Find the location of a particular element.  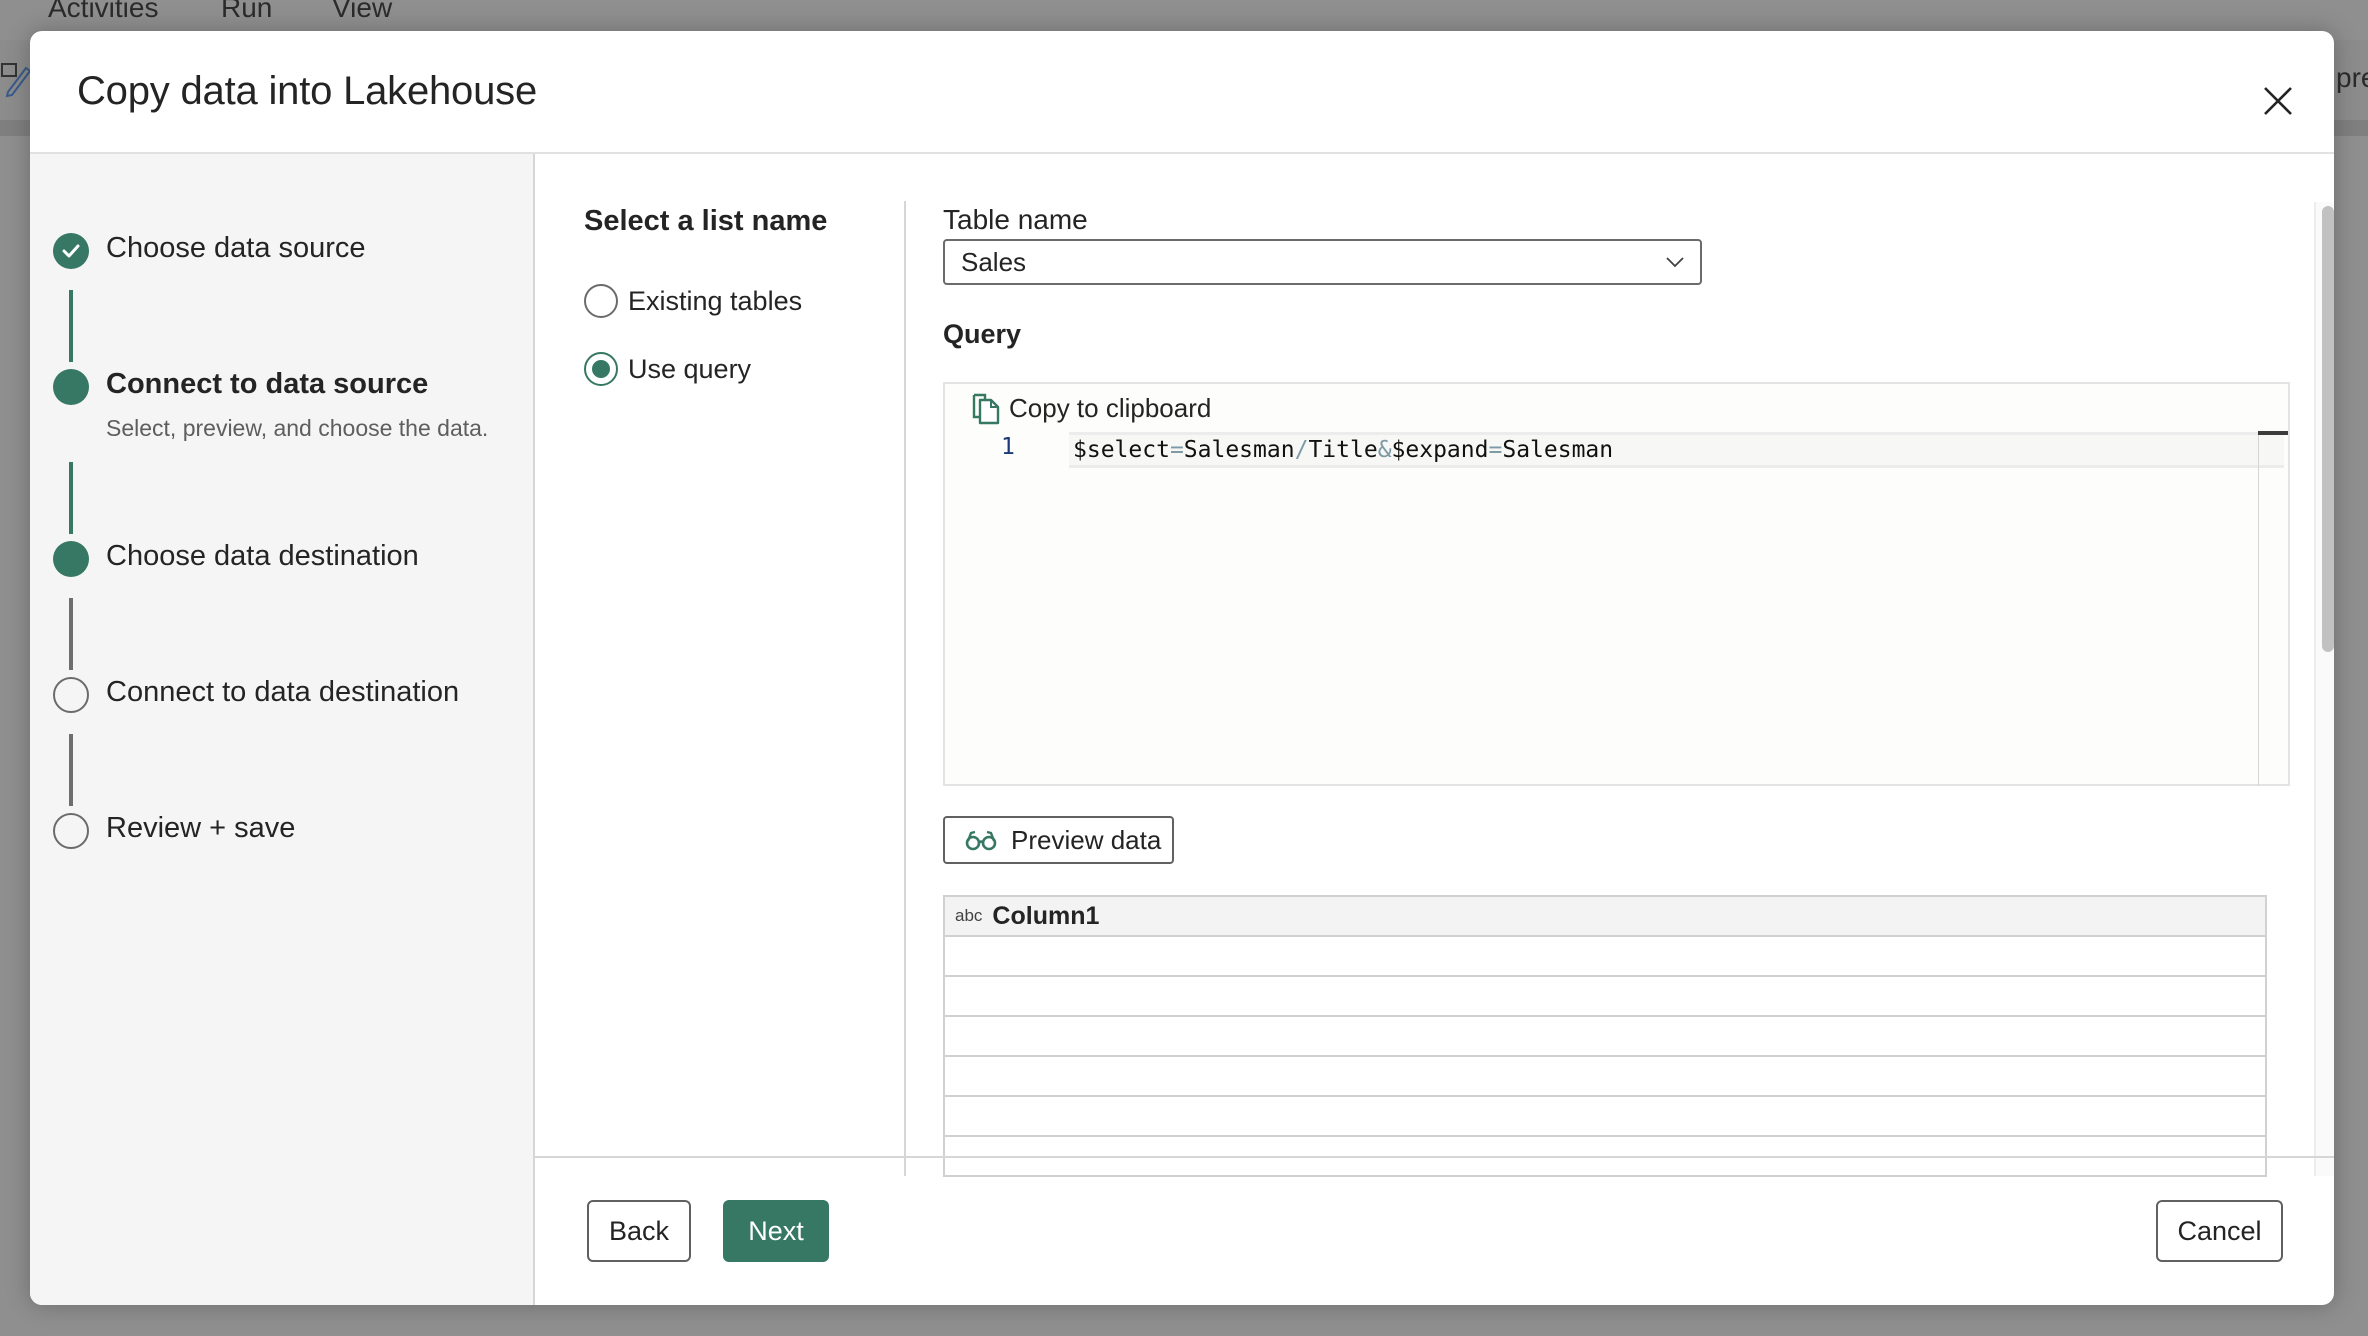

code-operator: / is located at coordinates (1301, 450).